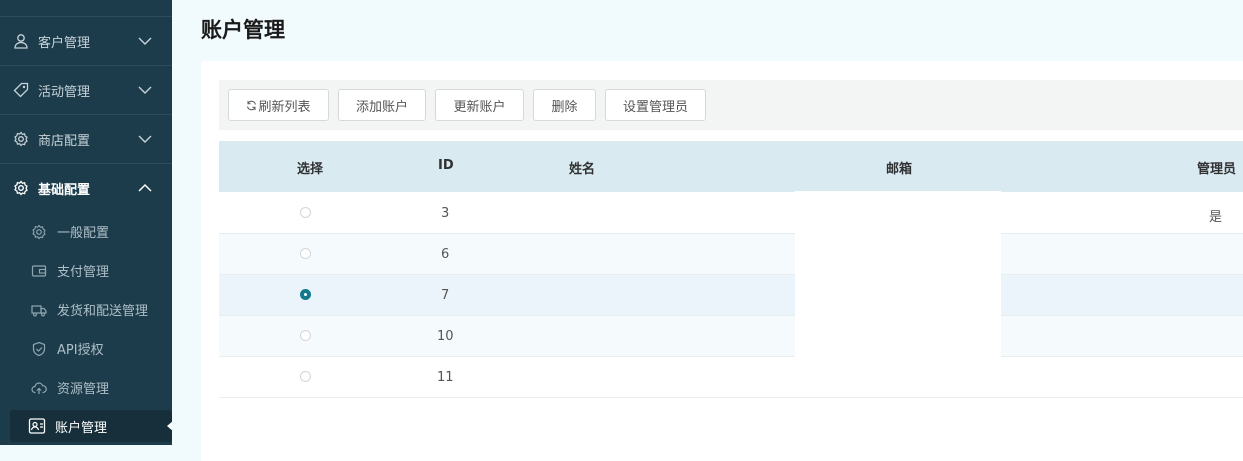 This screenshot has height=461, width=1243. I want to click on submenu-label: 发货和配送管理, so click(103, 311).